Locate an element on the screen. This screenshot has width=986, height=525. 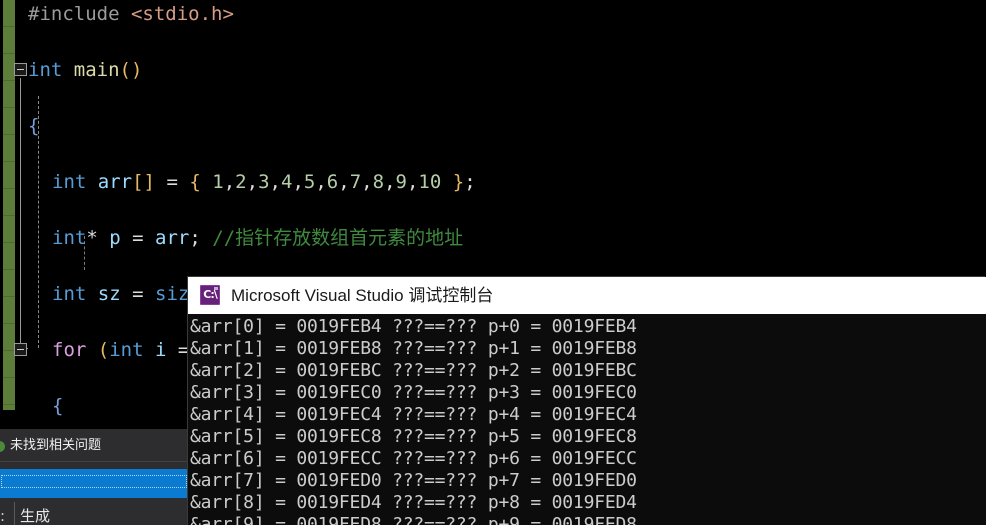
fold-toggle-for-icon is located at coordinates (20, 349).